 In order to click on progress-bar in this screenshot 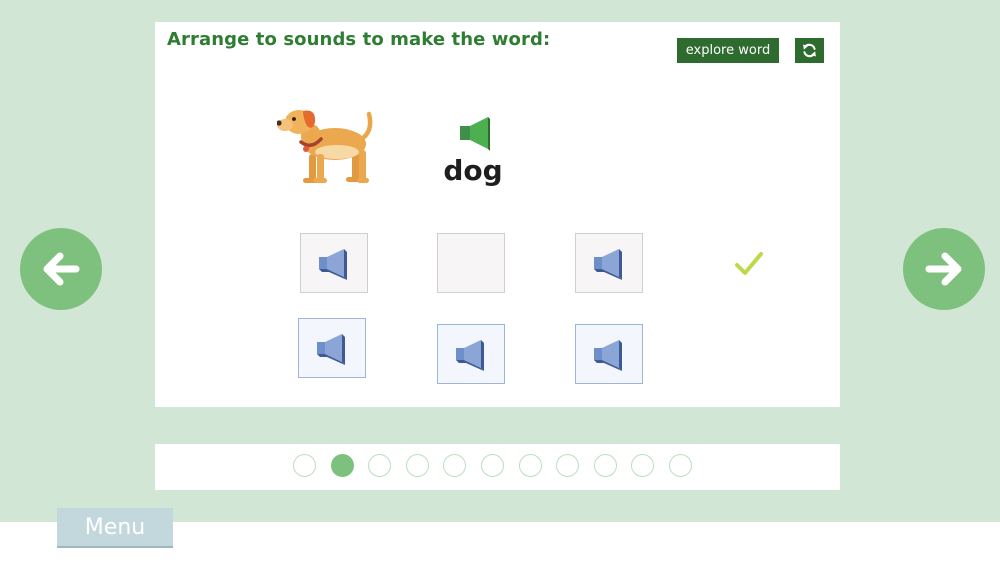, I will do `click(497, 467)`.